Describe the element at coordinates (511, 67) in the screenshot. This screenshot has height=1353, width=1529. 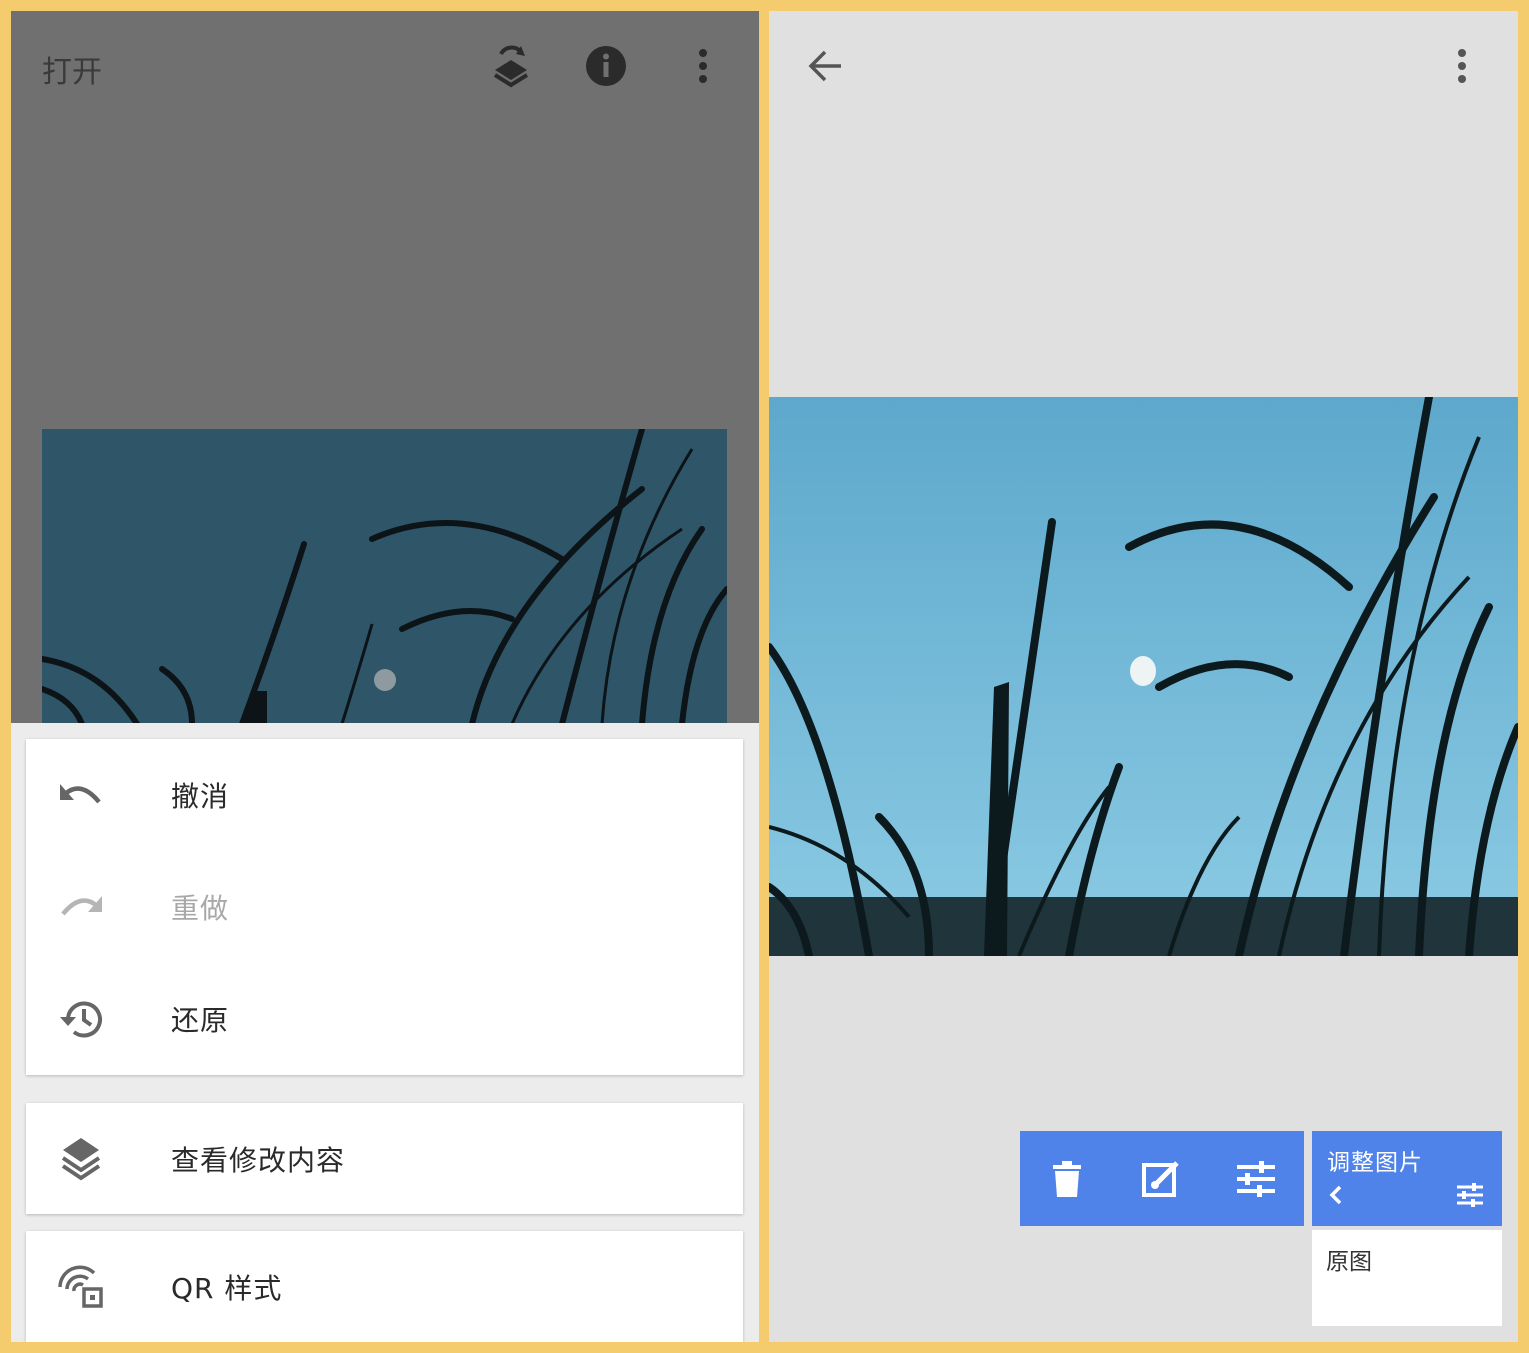
I see `layers-rotate-icon` at that location.